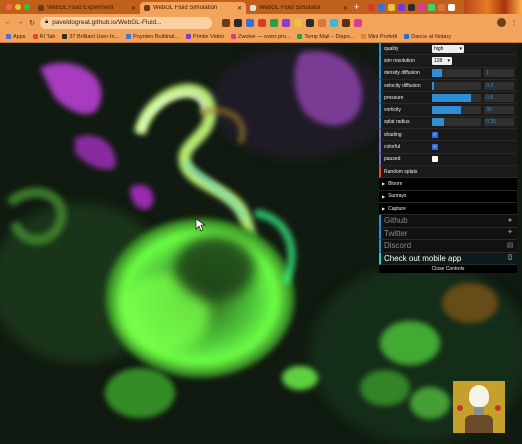  Describe the element at coordinates (20, 22) in the screenshot. I see `forward-arrow-icon: →` at that location.